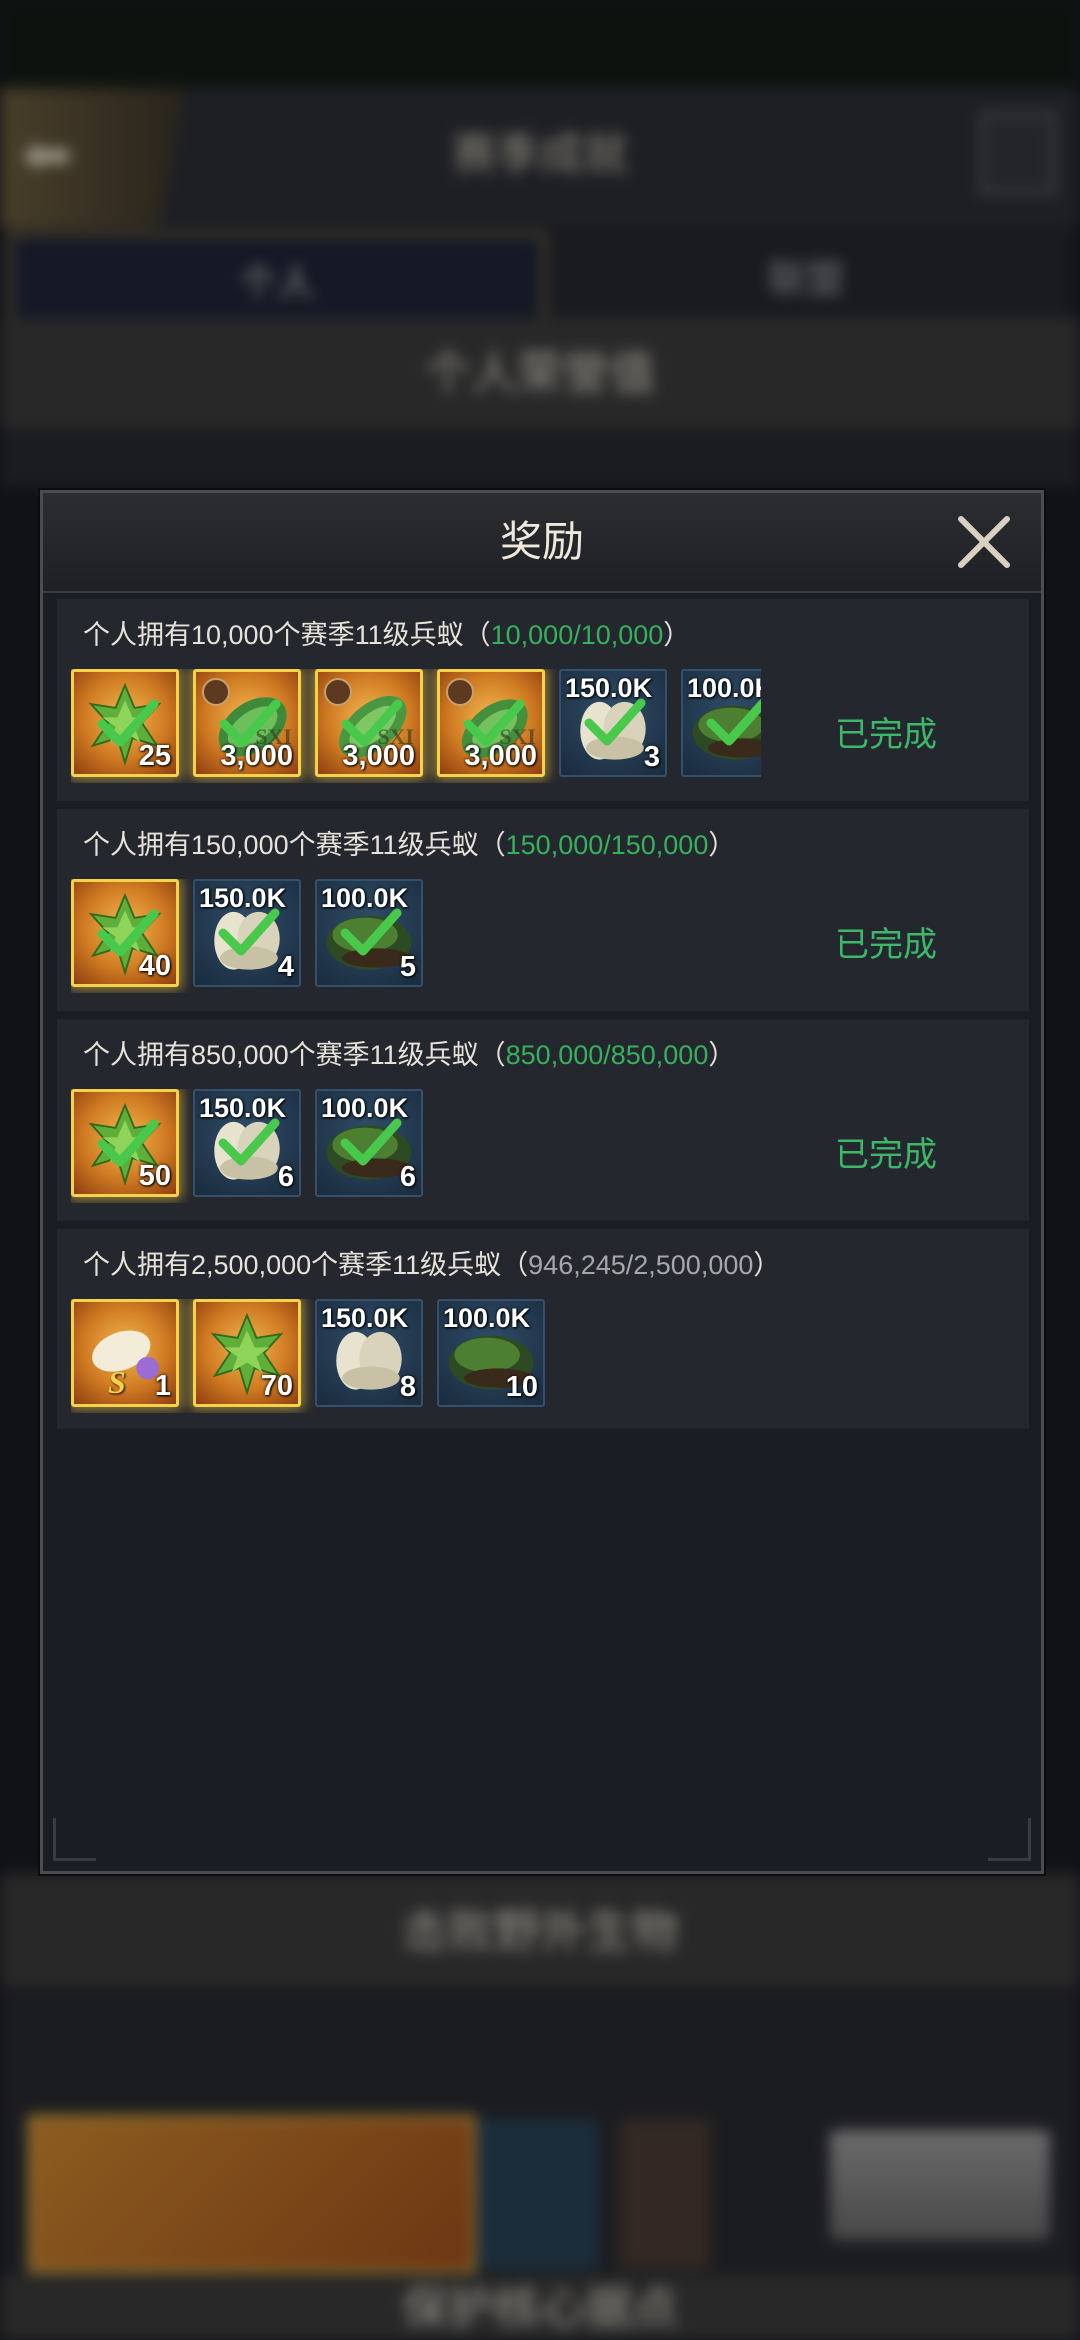  I want to click on task-label: 个人拥有150,000个赛季11级兵蚁, so click(281, 845).